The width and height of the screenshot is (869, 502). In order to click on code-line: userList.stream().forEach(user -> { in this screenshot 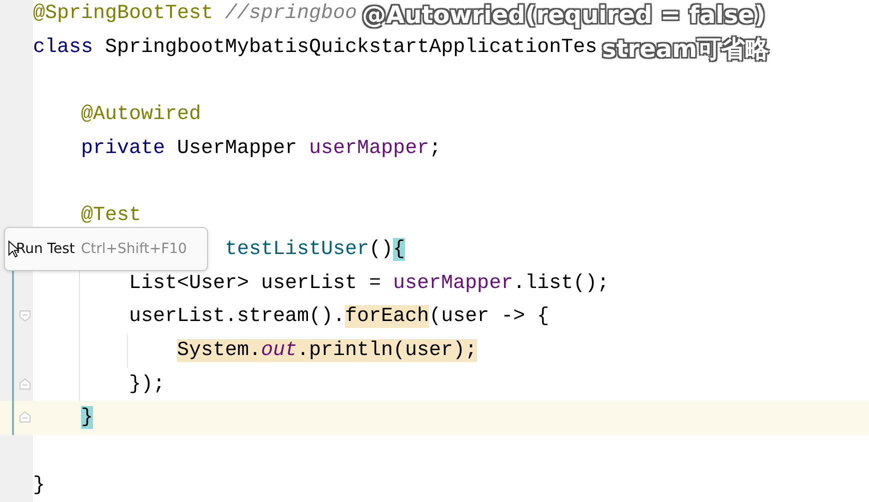, I will do `click(339, 317)`.